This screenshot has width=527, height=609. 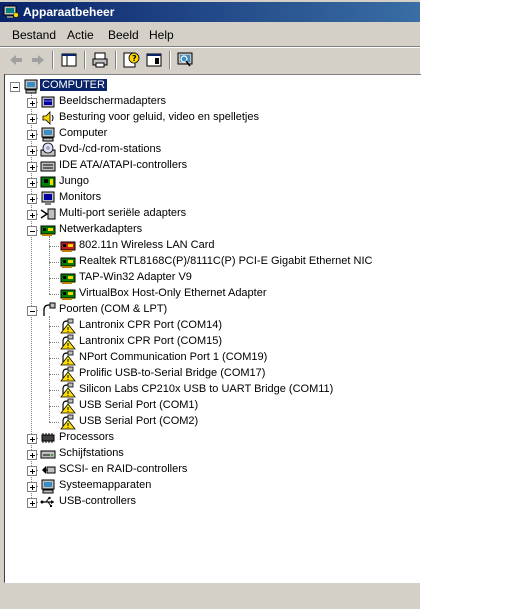 I want to click on tree-category-label: Multi-port seriële adapters, so click(x=123, y=213).